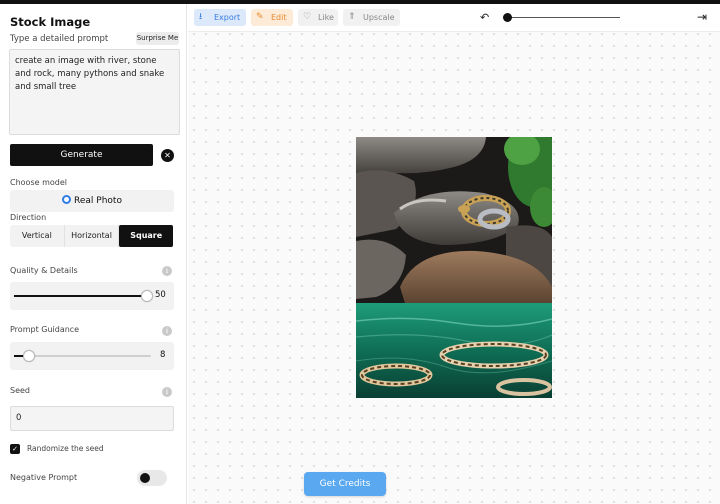 The height and width of the screenshot is (504, 720). What do you see at coordinates (160, 295) in the screenshot?
I see `quality-value: 50` at bounding box center [160, 295].